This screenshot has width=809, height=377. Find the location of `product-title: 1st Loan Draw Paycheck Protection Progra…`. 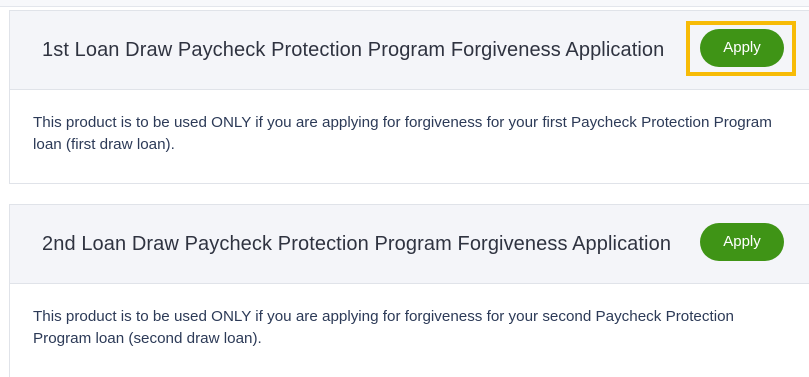

product-title: 1st Loan Draw Paycheck Protection Progra… is located at coordinates (353, 50).